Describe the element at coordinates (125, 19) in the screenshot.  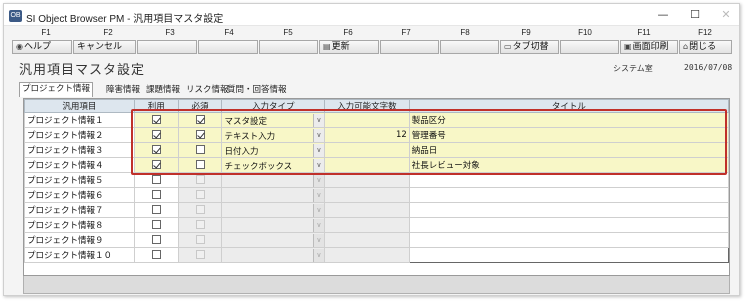
I see `window-title: SI Object Browser PM - 汎用項目マスタ設定` at that location.